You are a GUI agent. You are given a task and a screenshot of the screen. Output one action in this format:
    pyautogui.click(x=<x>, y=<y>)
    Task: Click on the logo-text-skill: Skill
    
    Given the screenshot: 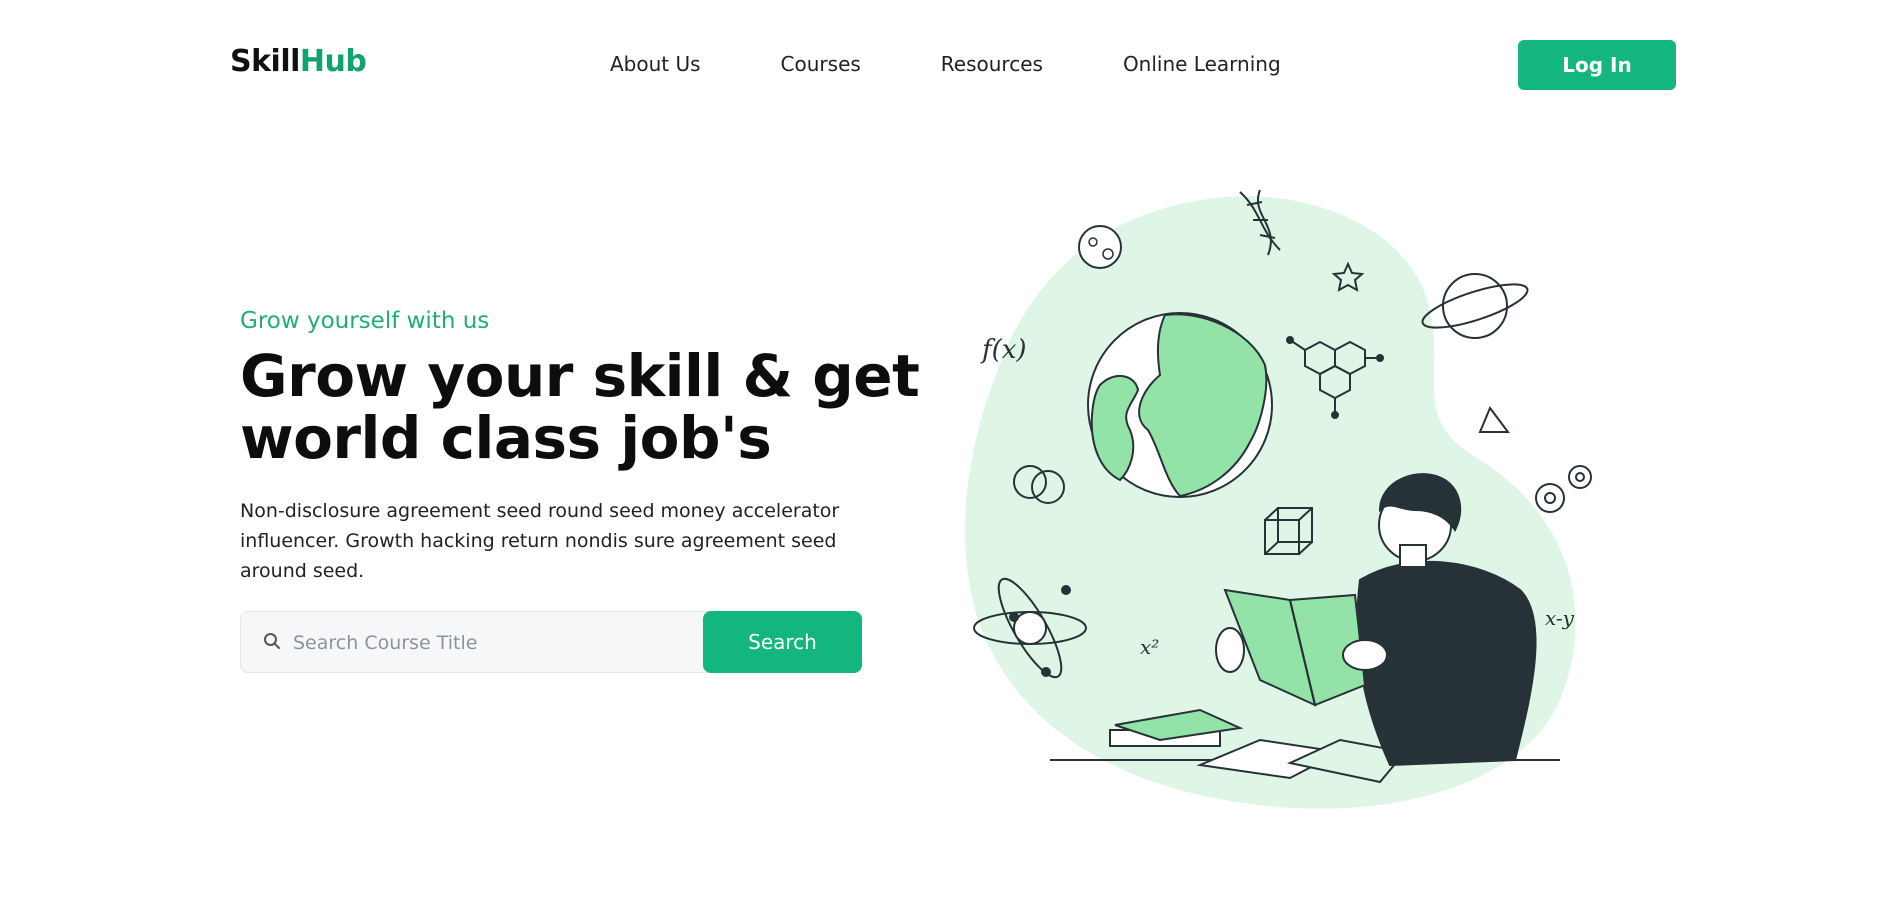 What is the action you would take?
    pyautogui.click(x=265, y=61)
    